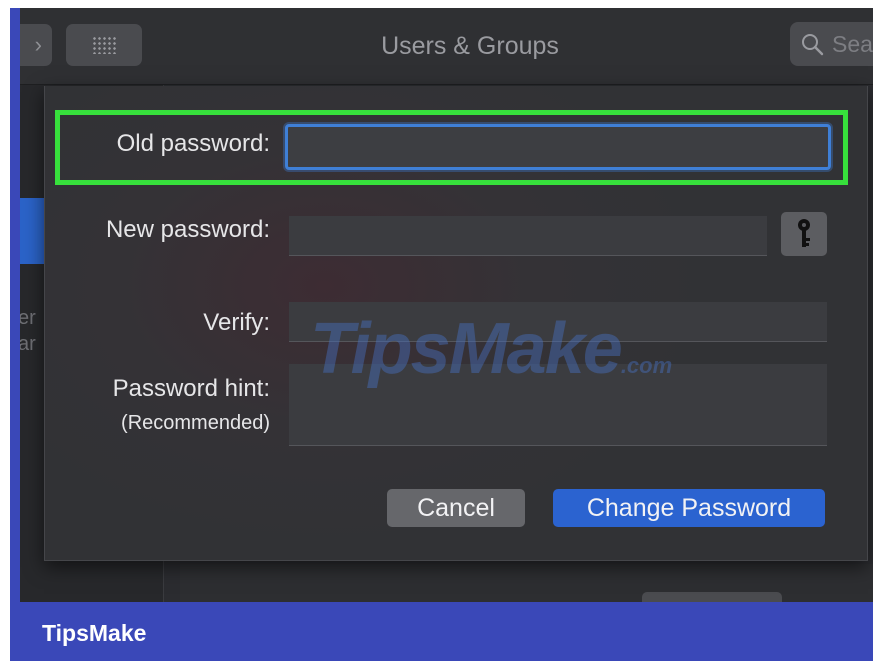 The height and width of the screenshot is (661, 873). What do you see at coordinates (491, 349) in the screenshot?
I see `watermark: TipsMake.com` at bounding box center [491, 349].